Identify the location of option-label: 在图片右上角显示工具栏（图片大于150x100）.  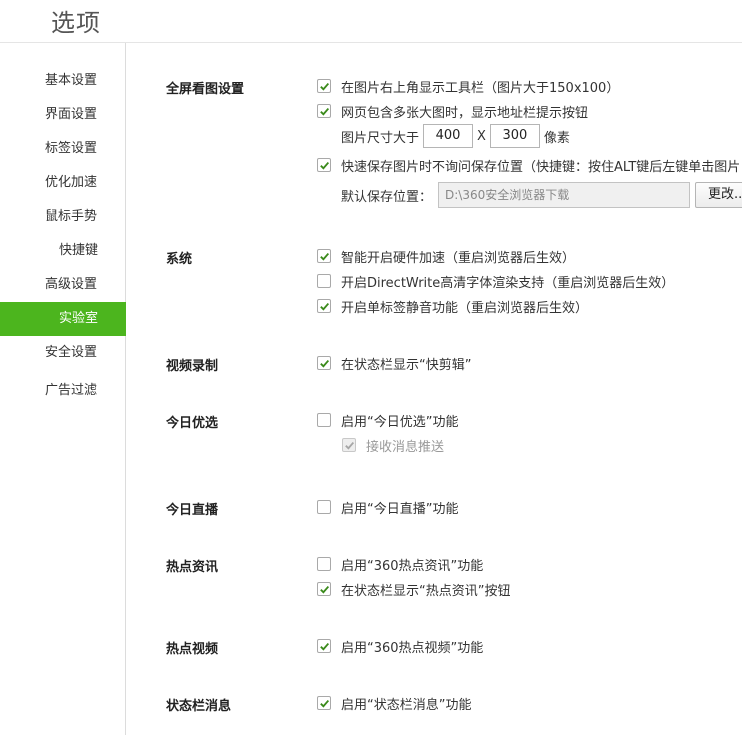
(480, 88).